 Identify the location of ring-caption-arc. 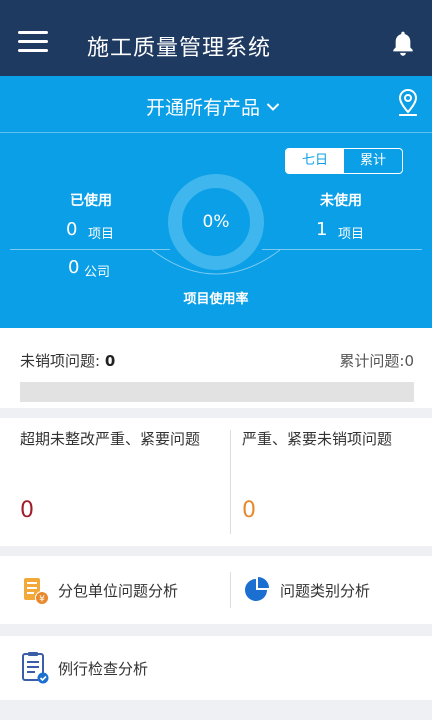
(216, 262).